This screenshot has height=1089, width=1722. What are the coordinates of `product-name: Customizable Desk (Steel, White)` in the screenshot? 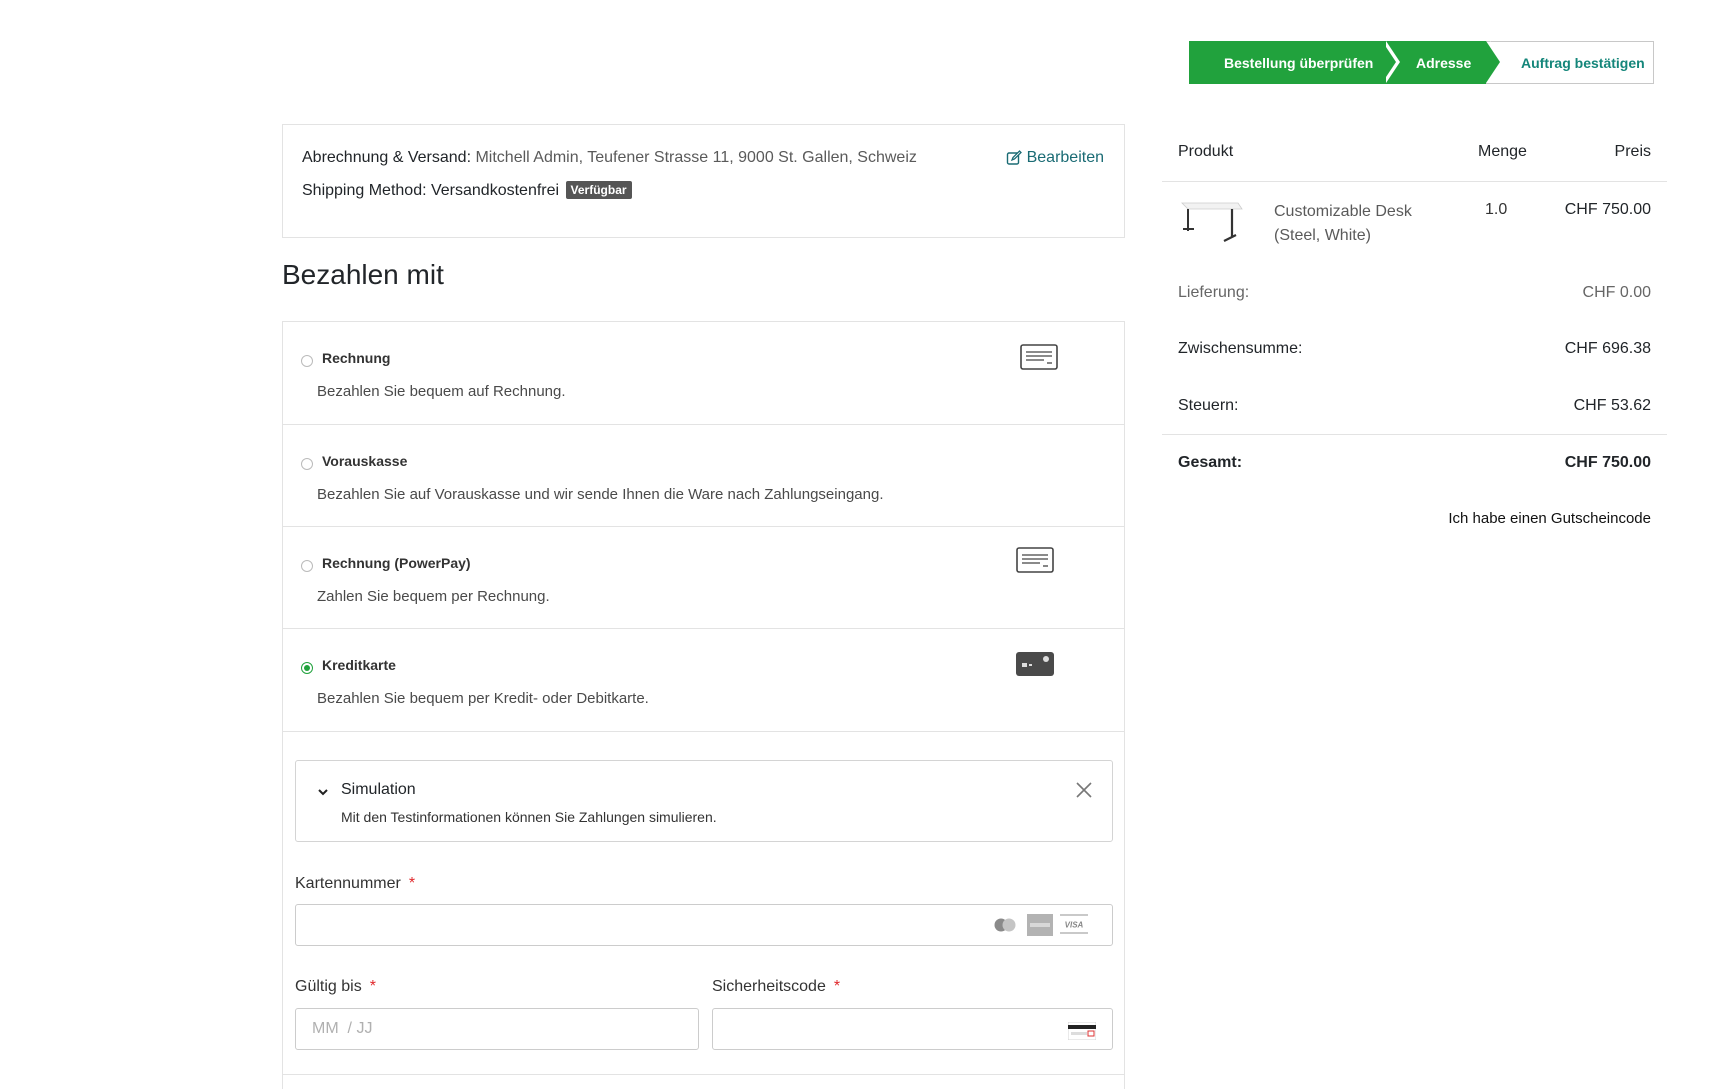 It's located at (1364, 224).